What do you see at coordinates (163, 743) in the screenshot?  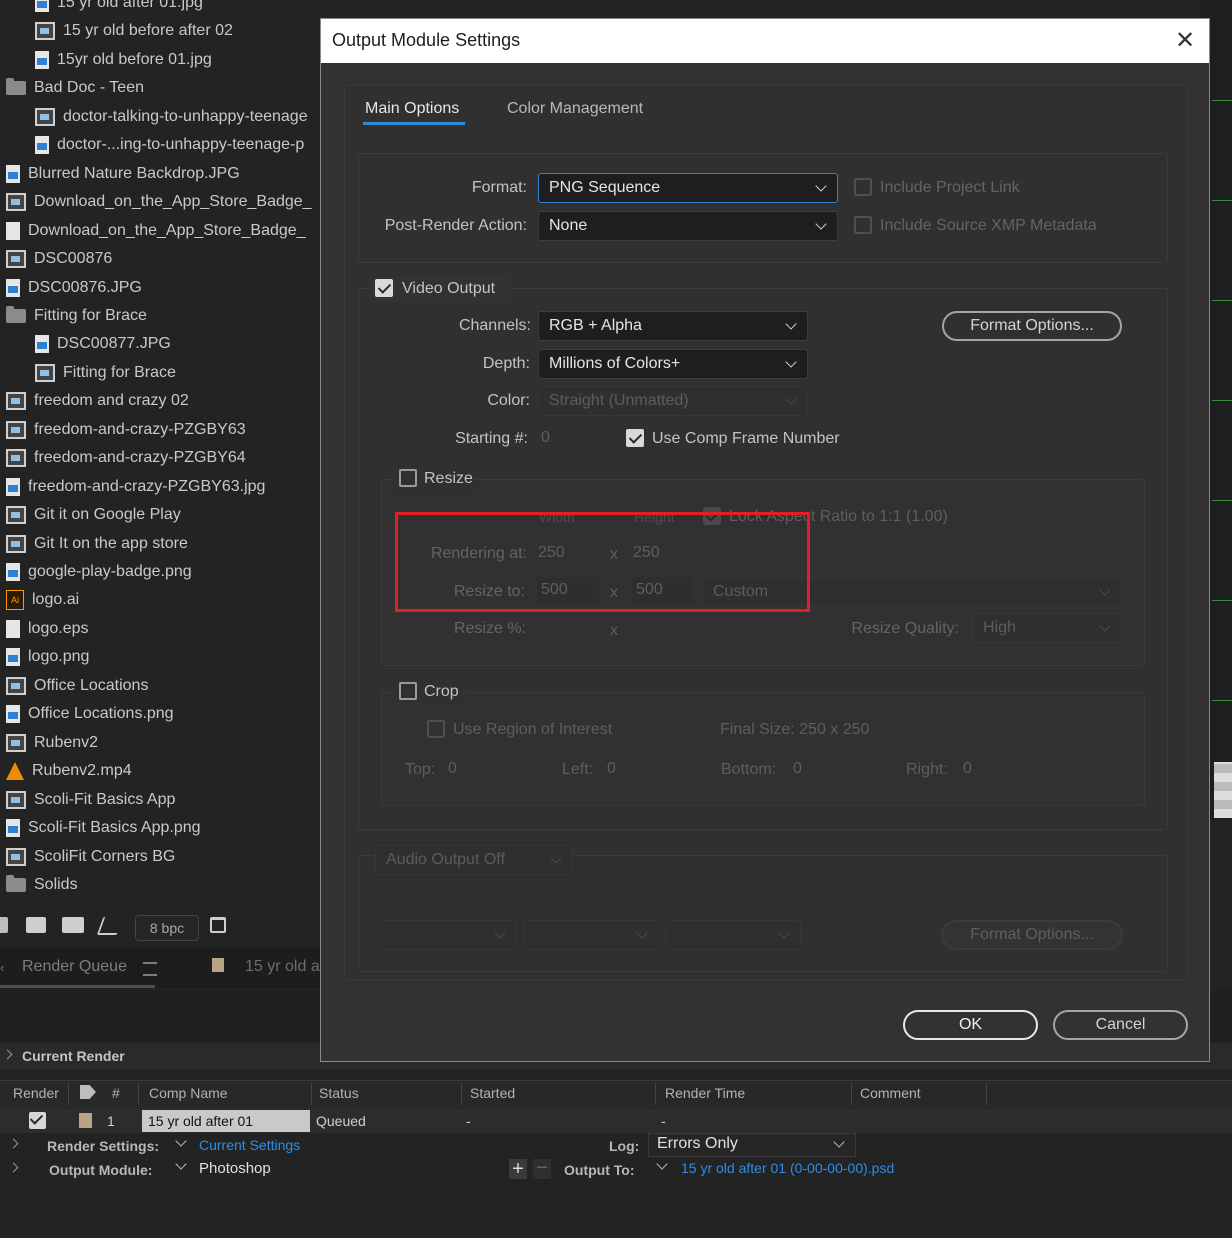 I see `project-item: Rubenv2` at bounding box center [163, 743].